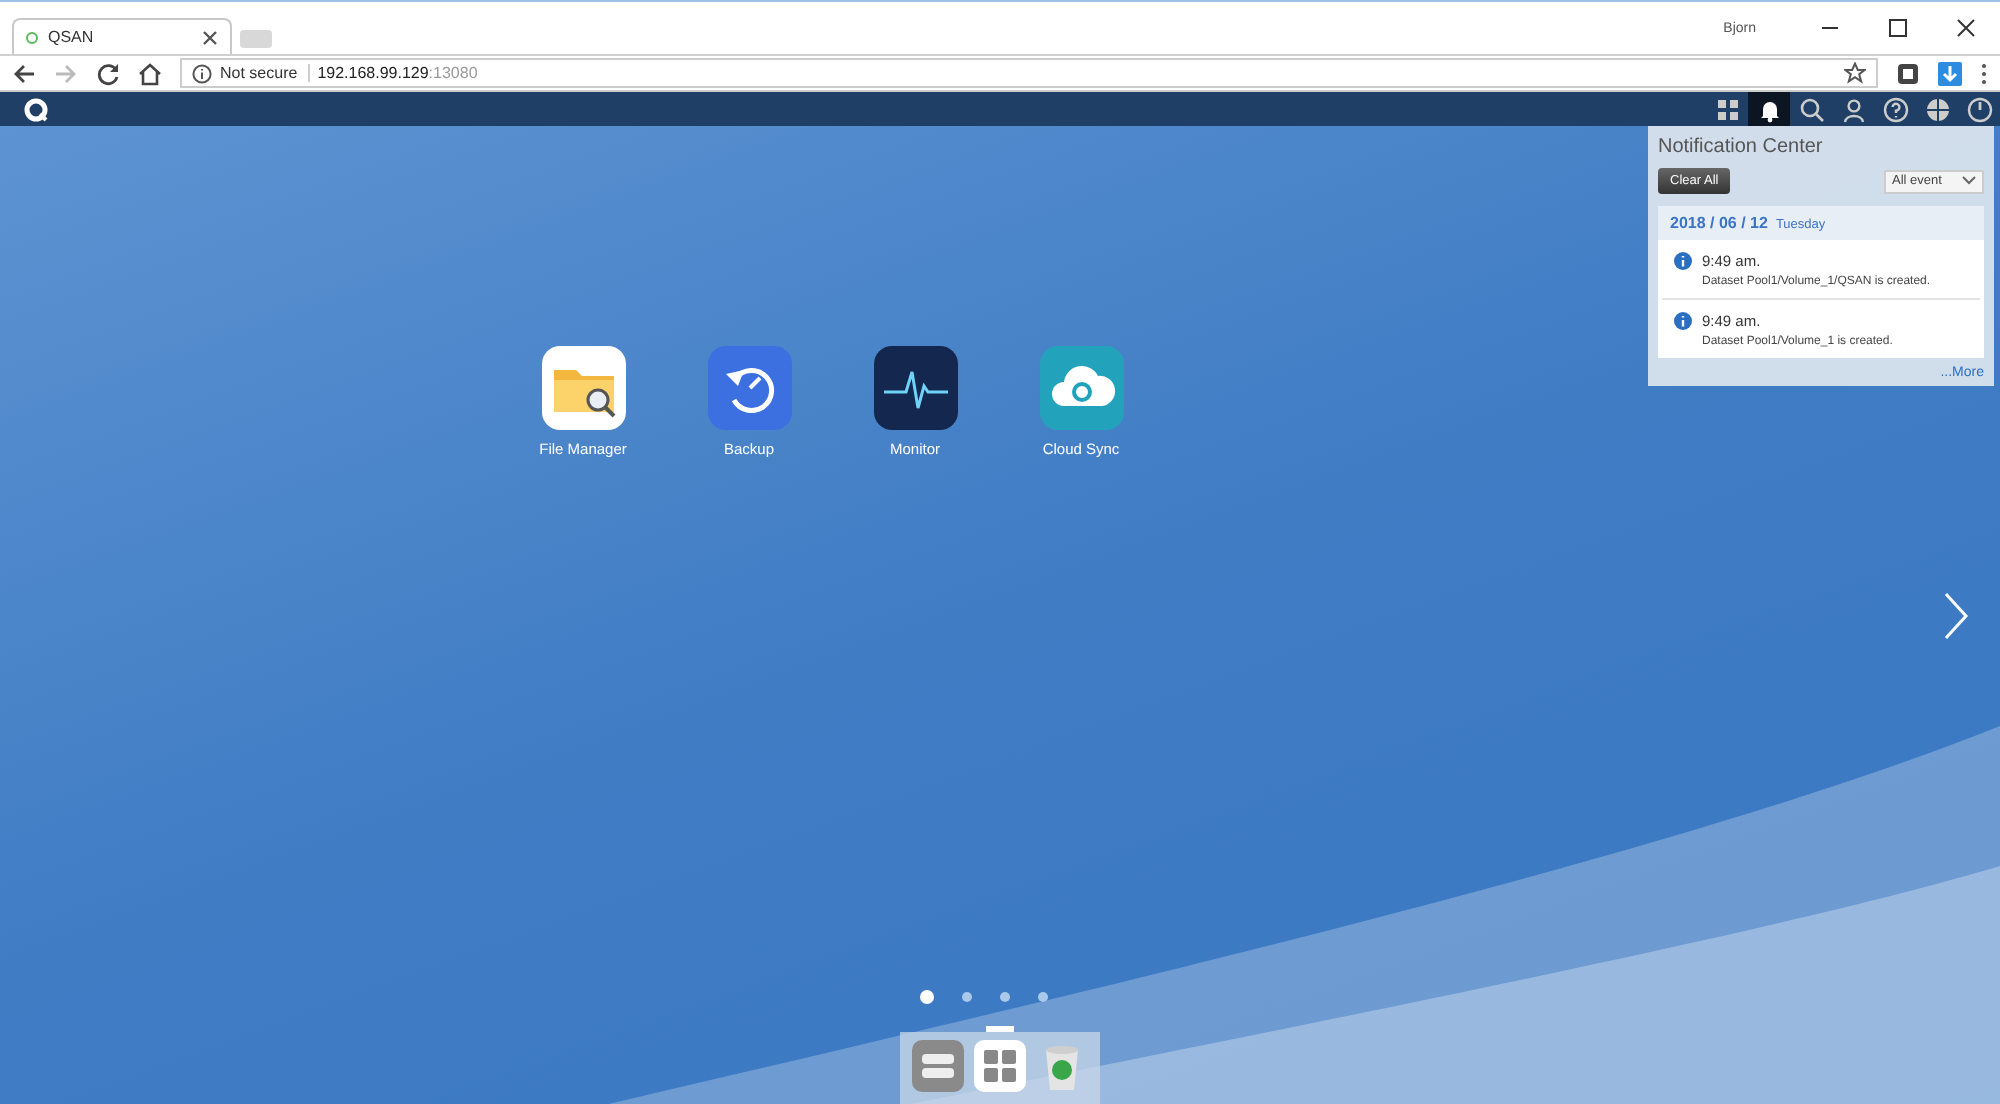 This screenshot has height=1104, width=2000. Describe the element at coordinates (1029, 73) in the screenshot. I see `address-bar: Not secure 192.168.99.129:13080` at that location.